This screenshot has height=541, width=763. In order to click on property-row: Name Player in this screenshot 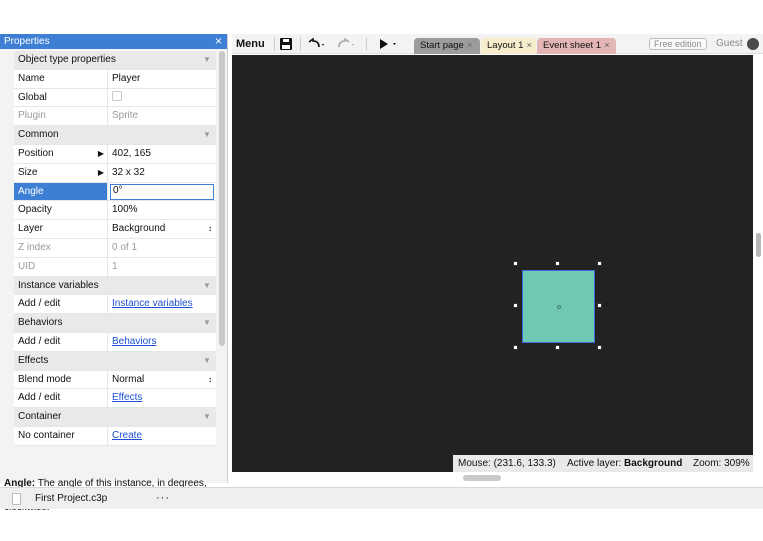, I will do `click(115, 79)`.